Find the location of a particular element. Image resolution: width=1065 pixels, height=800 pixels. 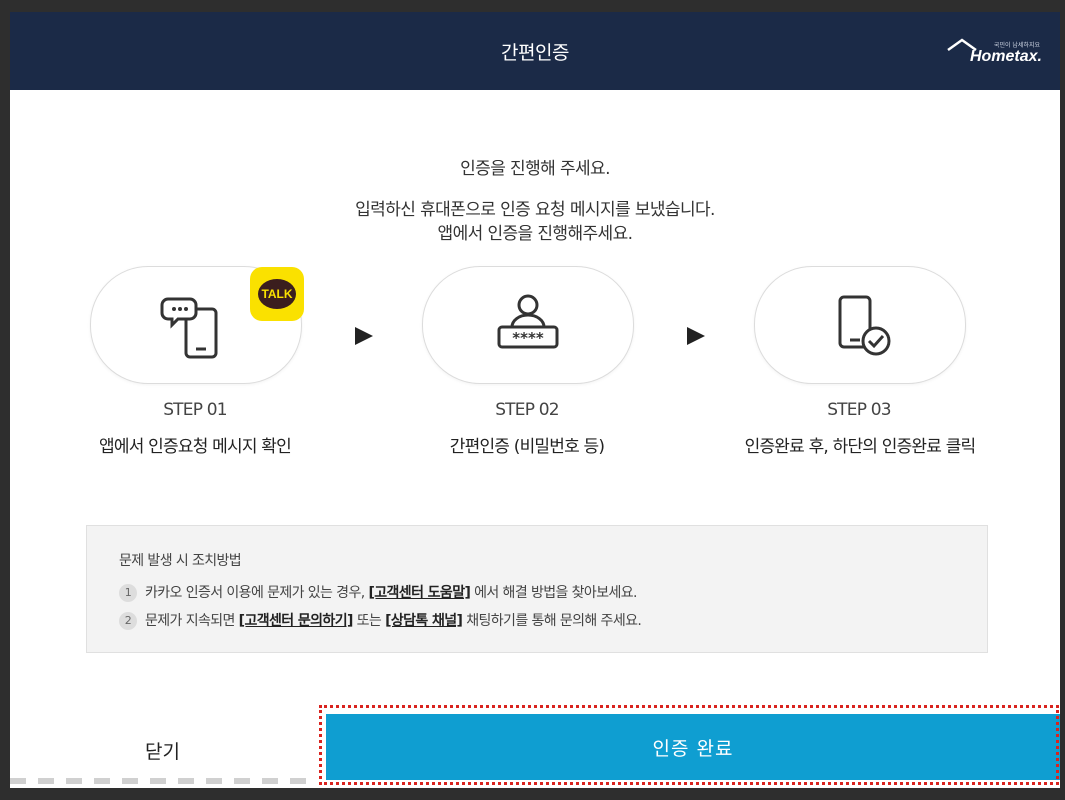

user-password-icon: **** is located at coordinates (528, 321).